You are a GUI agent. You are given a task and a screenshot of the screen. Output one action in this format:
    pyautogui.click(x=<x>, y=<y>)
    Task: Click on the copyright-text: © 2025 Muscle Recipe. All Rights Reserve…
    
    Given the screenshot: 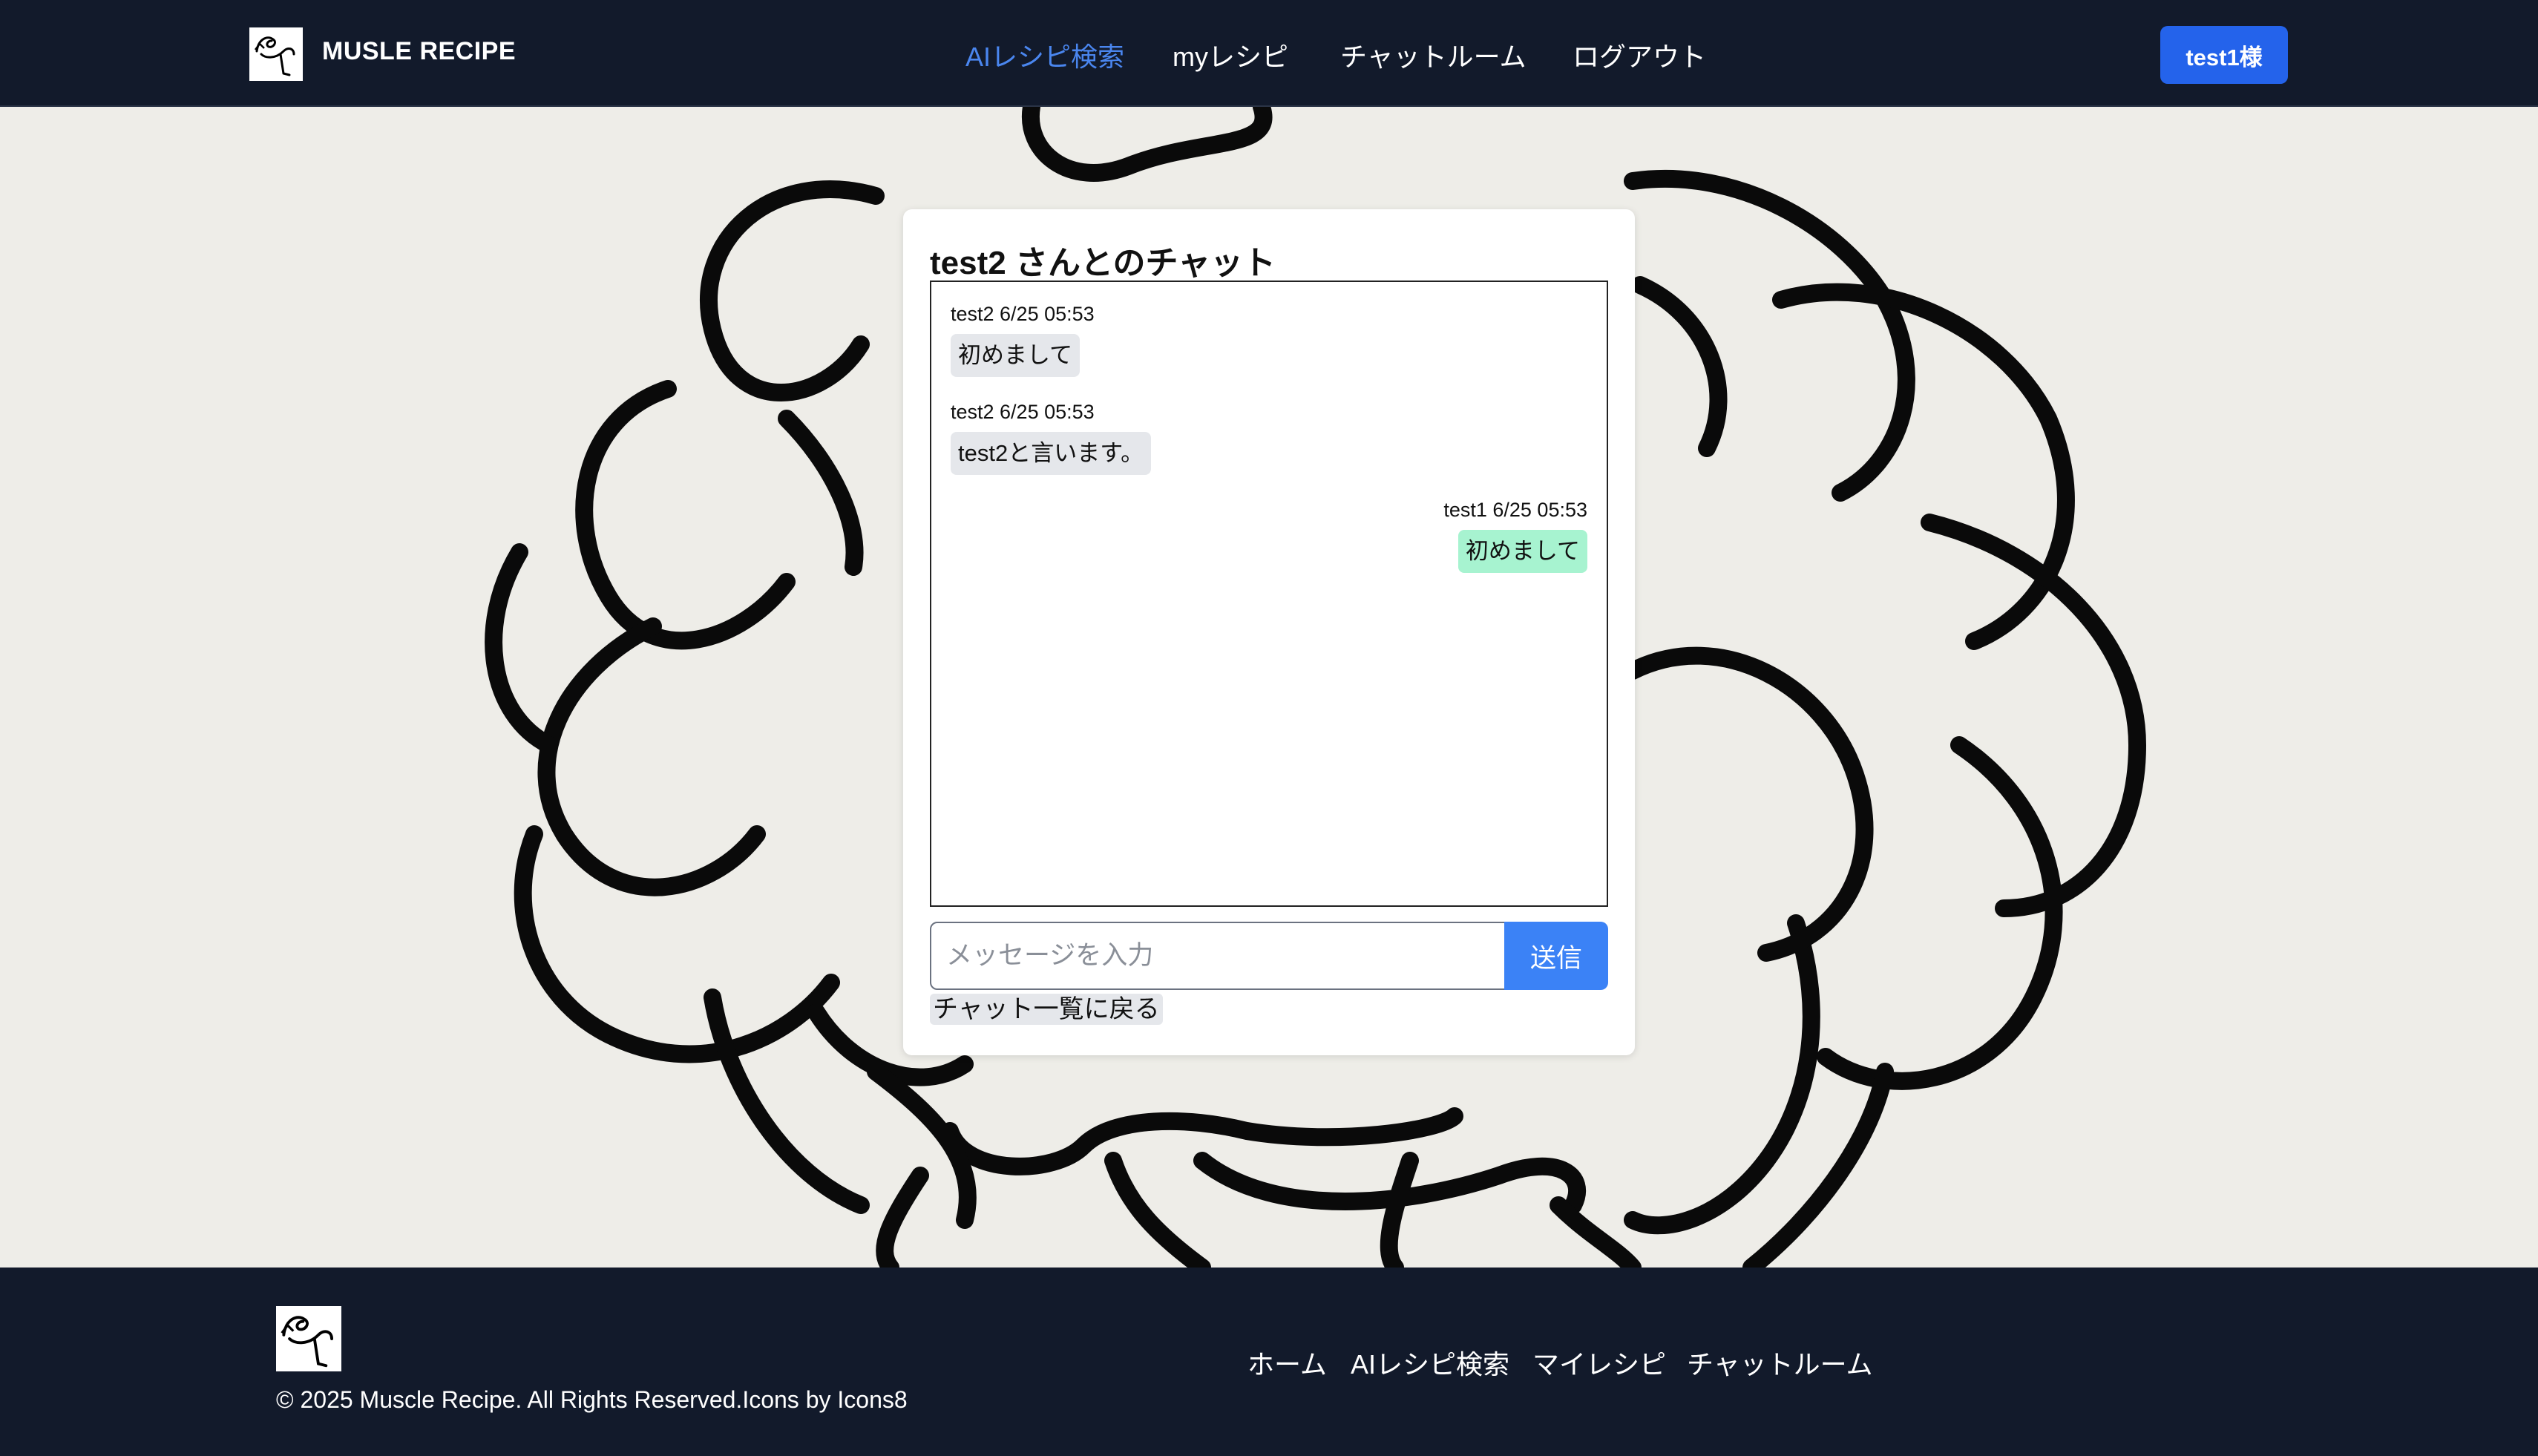 What is the action you would take?
    pyautogui.click(x=592, y=1400)
    